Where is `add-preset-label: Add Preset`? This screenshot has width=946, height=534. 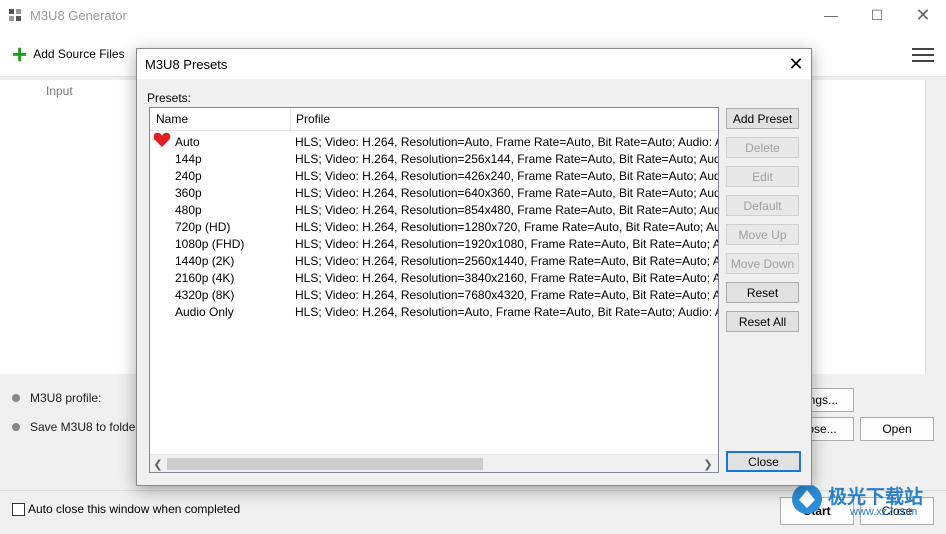
add-preset-label: Add Preset is located at coordinates (762, 118).